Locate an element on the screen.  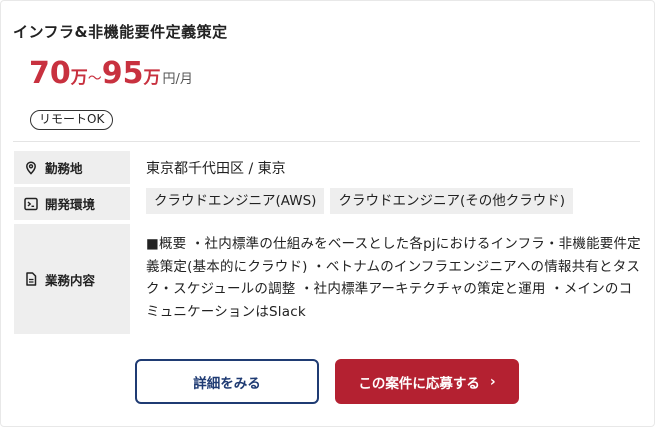
env-chip: クラウドエンジニア(AWS) is located at coordinates (235, 201).